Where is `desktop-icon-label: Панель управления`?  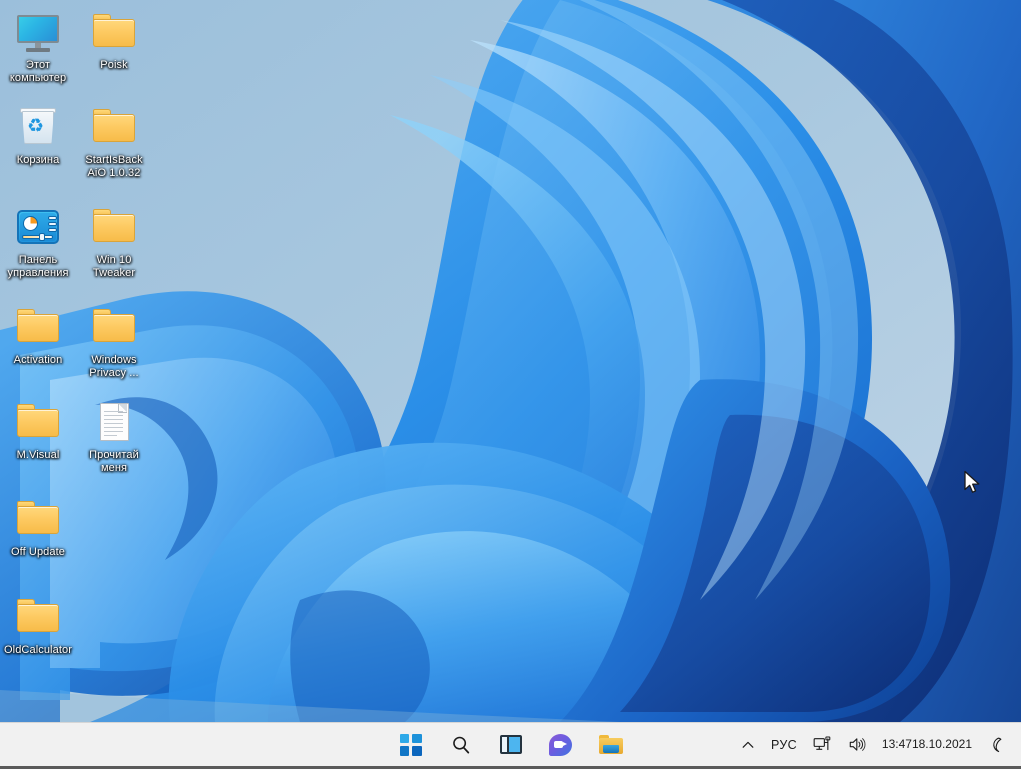
desktop-icon-label: Панель управления is located at coordinates (38, 266).